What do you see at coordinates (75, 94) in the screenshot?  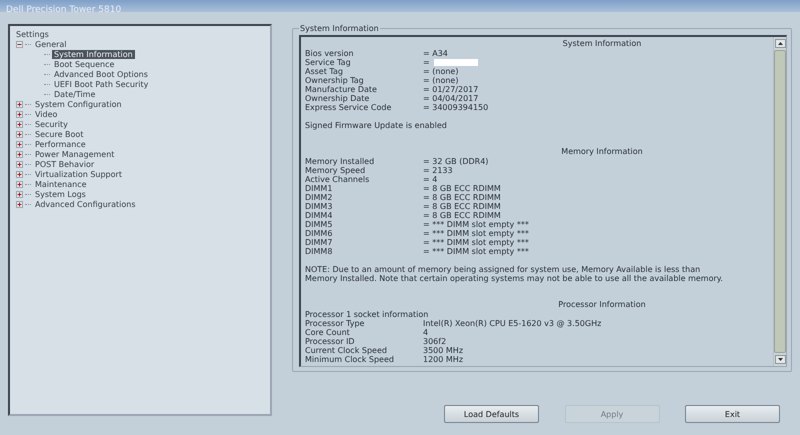 I see `tree-item: Date/Time` at bounding box center [75, 94].